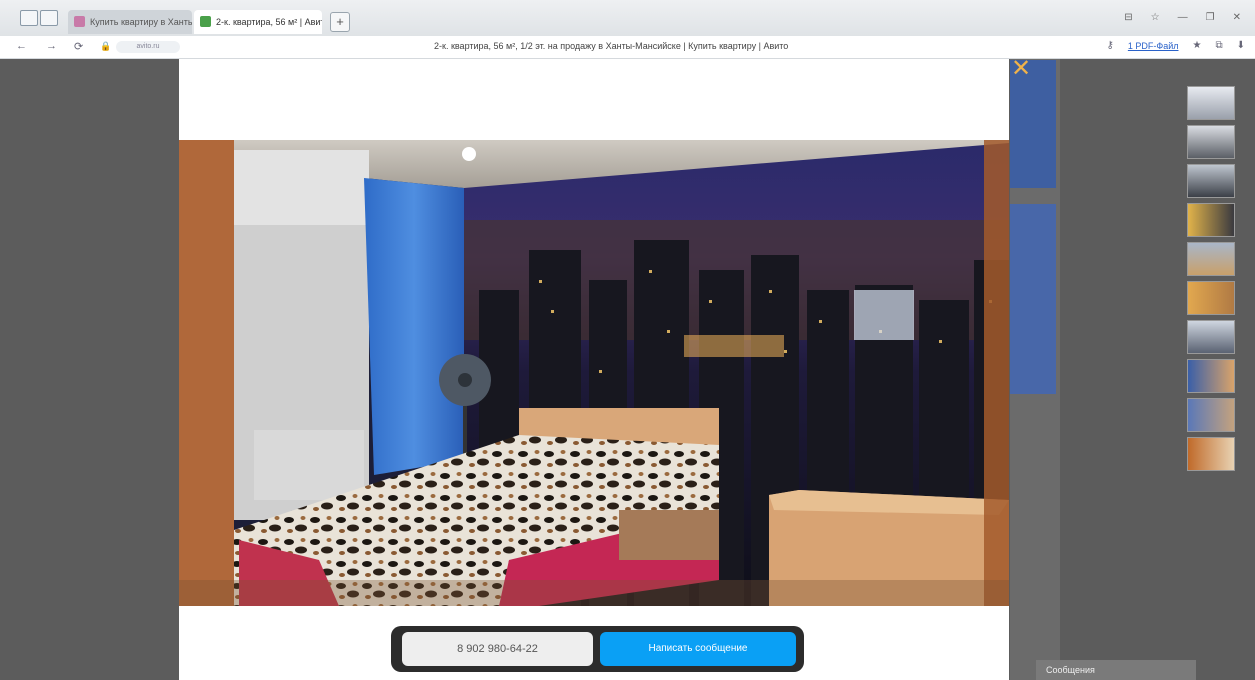 The image size is (1255, 680). Describe the element at coordinates (49, 18) in the screenshot. I see `tab-overview-icon` at that location.